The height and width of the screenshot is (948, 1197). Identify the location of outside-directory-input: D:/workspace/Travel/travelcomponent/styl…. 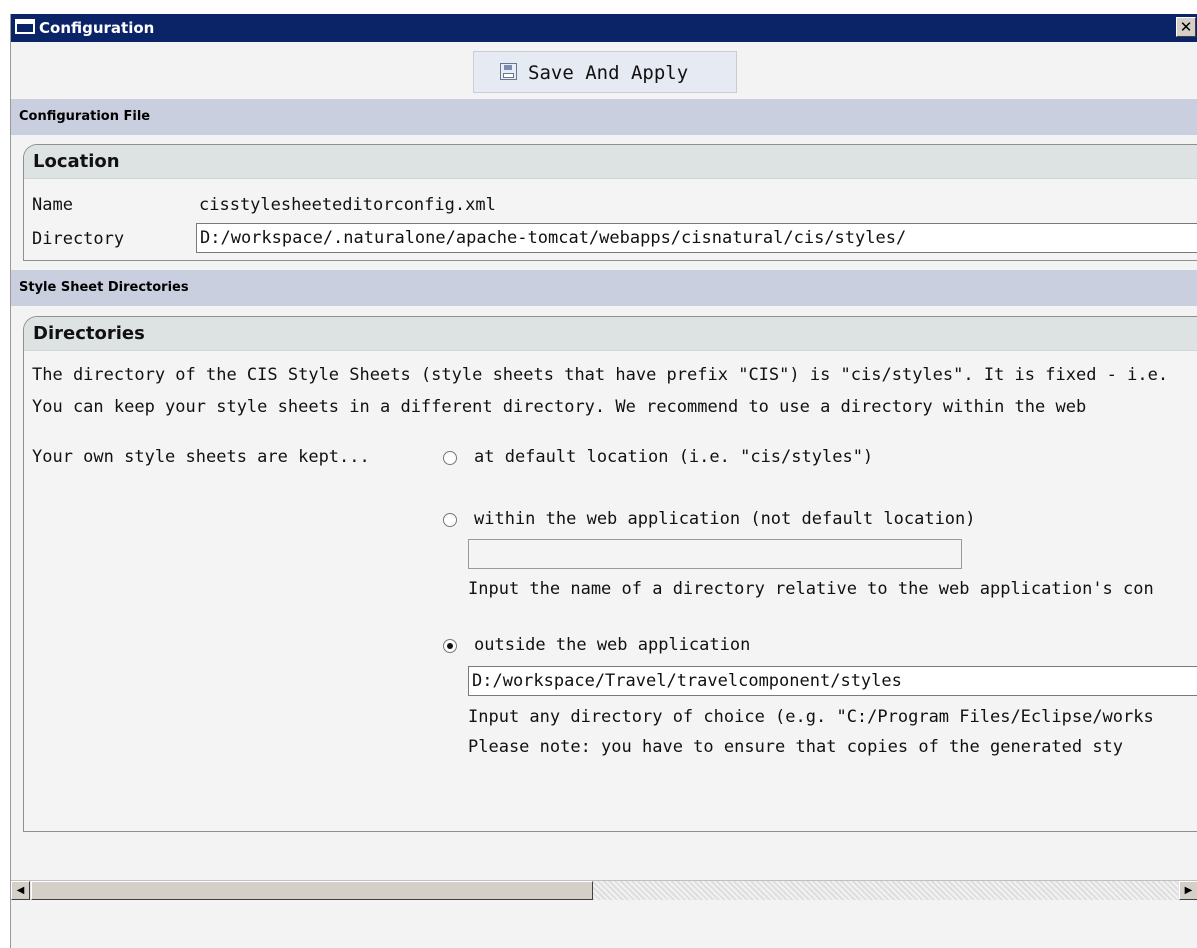
(832, 681).